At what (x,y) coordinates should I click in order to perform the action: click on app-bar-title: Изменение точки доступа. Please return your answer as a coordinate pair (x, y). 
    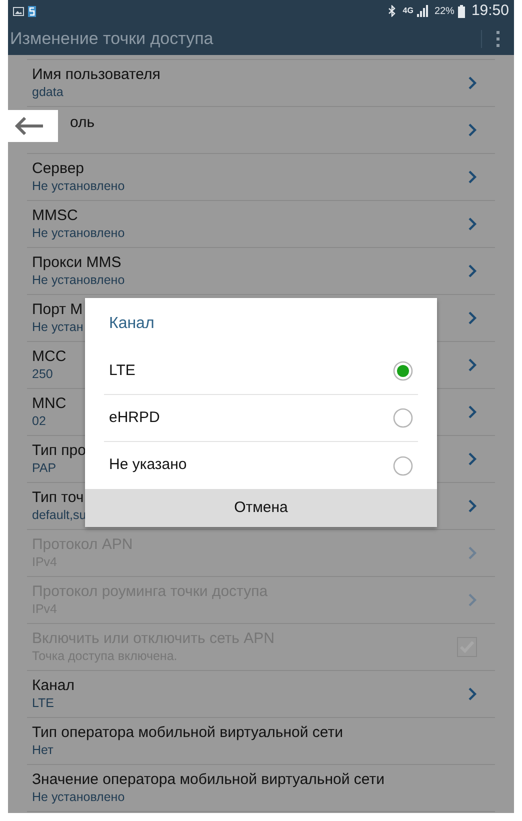
    Looking at the image, I should click on (112, 39).